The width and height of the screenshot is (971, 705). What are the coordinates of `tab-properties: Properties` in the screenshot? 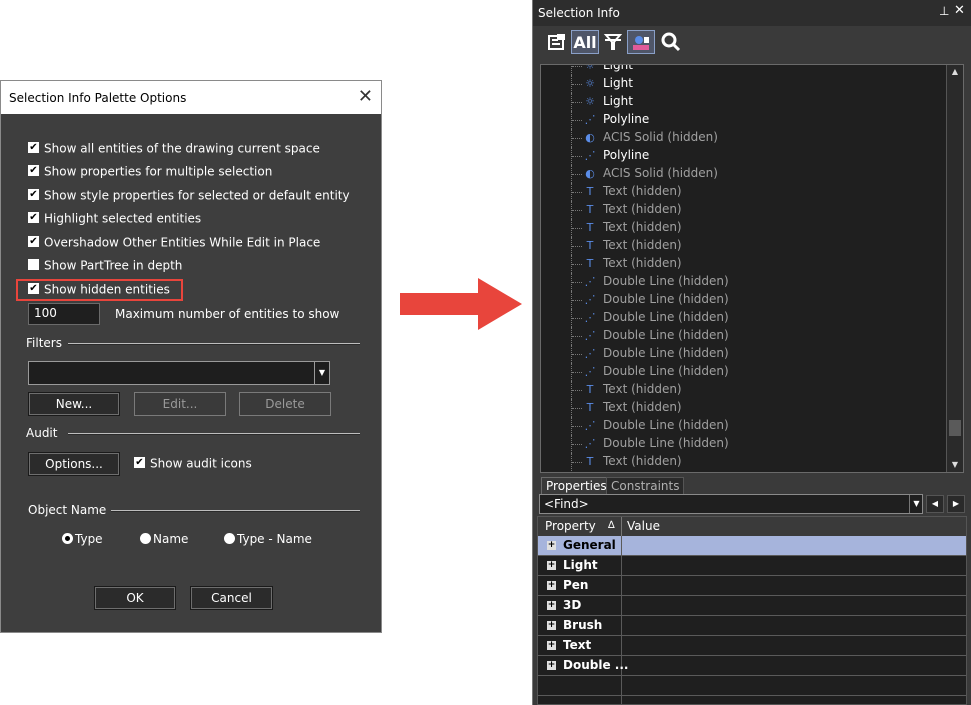 It's located at (576, 486).